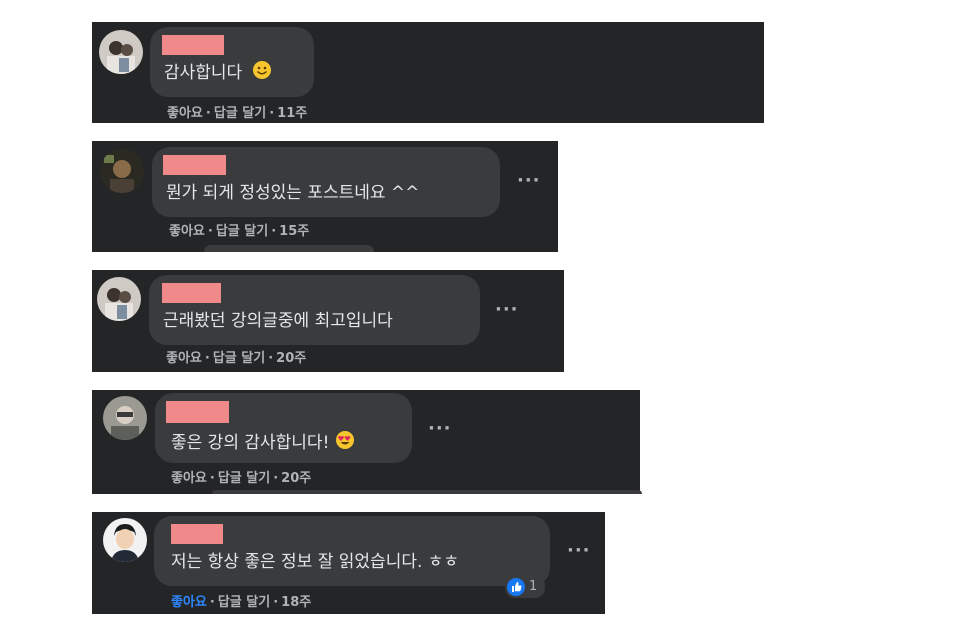  I want to click on comment-bubble: 뭔가 되게 정성있는 포스트네요 ^^, so click(326, 182).